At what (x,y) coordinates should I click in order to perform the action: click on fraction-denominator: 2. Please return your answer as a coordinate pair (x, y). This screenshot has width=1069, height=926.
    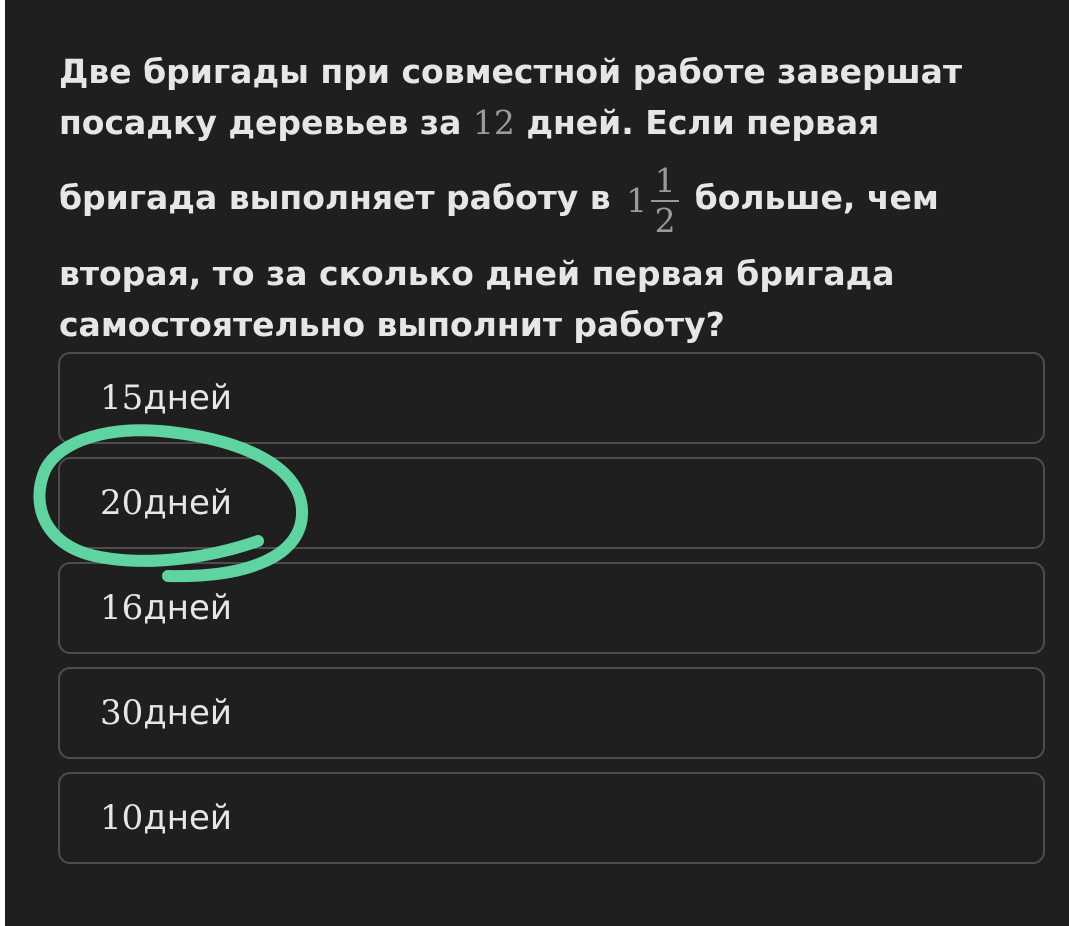
    Looking at the image, I should click on (665, 220).